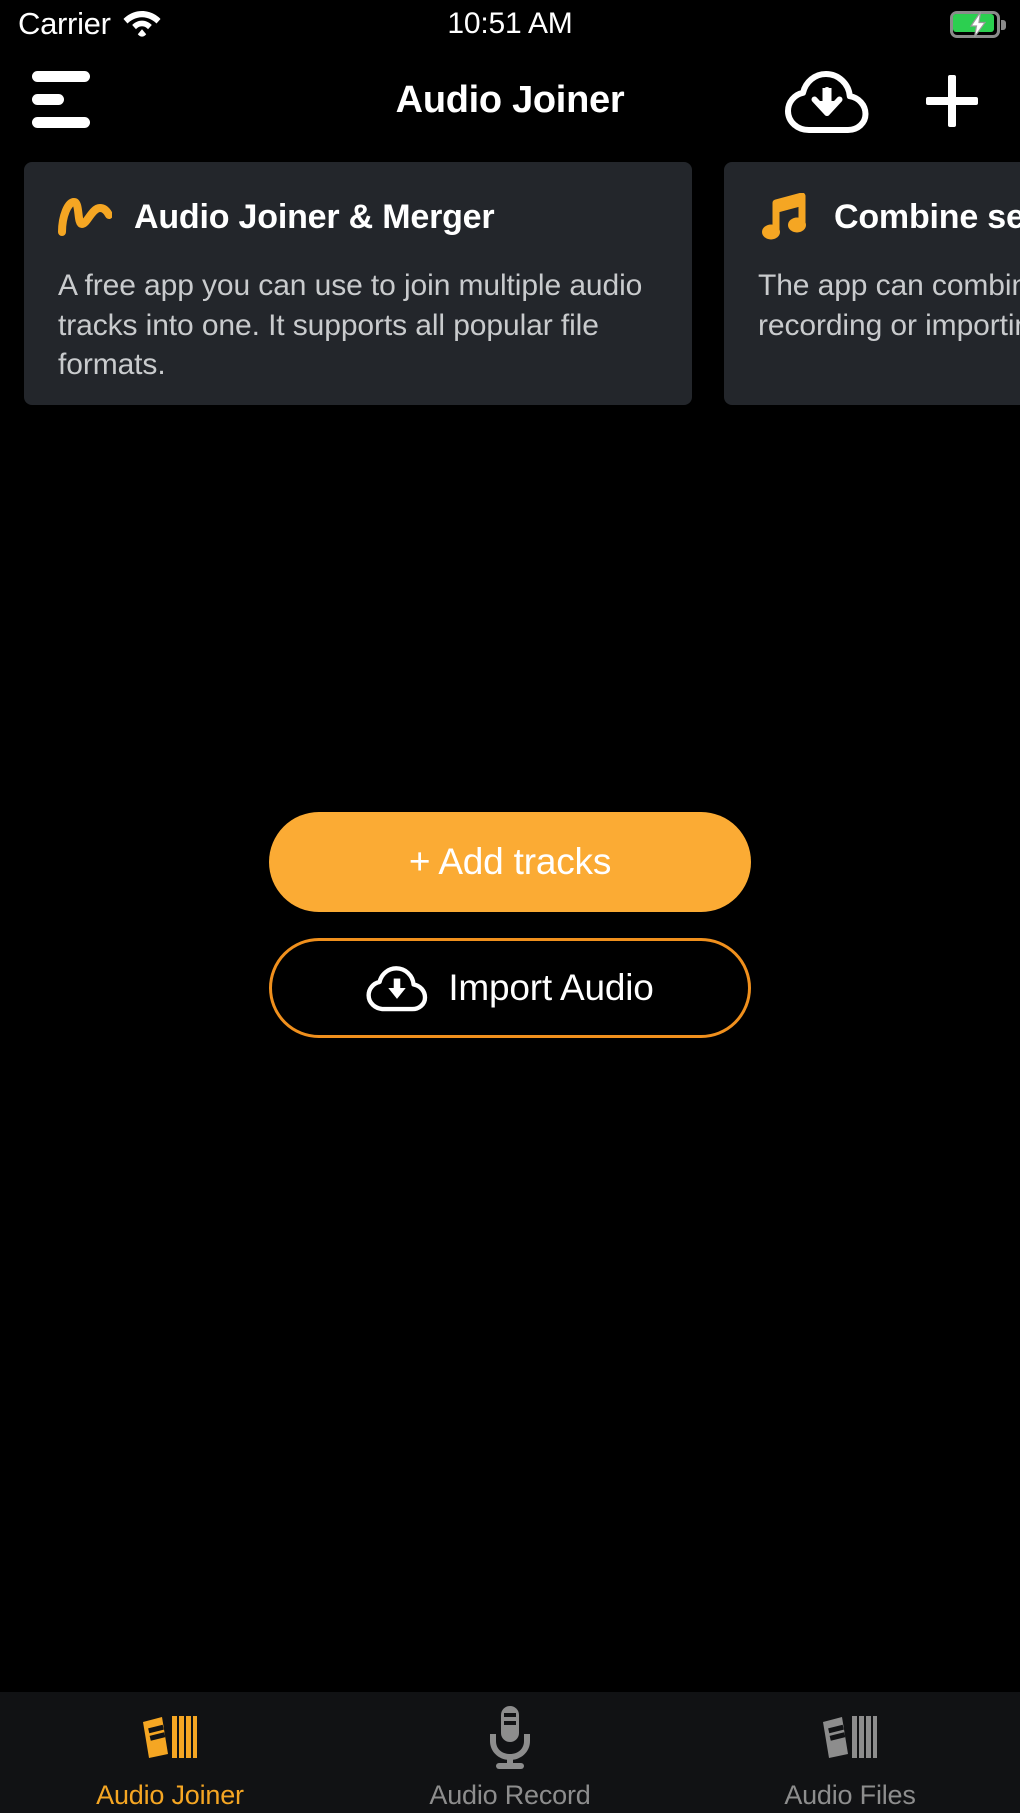 The height and width of the screenshot is (1813, 1020). I want to click on microphone-icon, so click(510, 1737).